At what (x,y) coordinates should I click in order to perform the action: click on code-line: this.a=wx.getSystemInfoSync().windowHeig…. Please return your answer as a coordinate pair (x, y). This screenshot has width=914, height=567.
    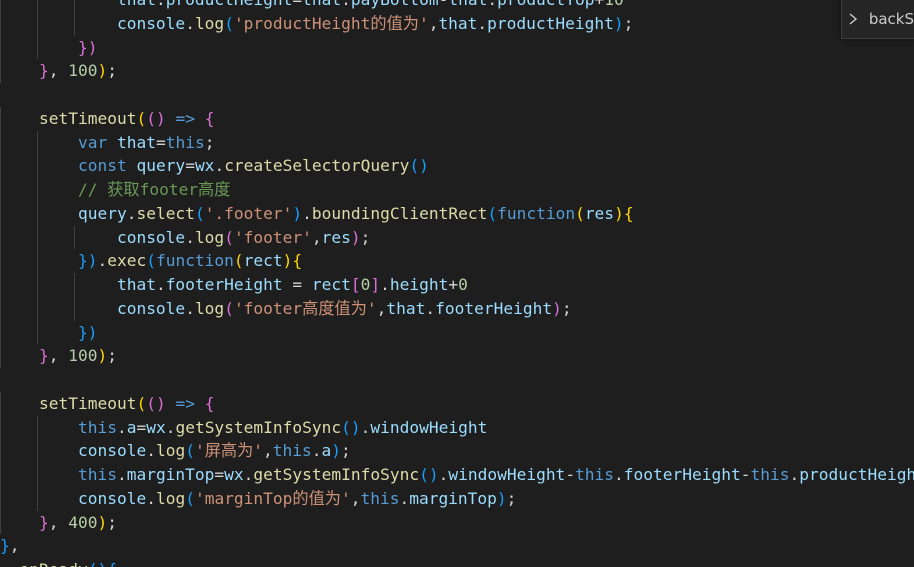
    Looking at the image, I should click on (457, 427).